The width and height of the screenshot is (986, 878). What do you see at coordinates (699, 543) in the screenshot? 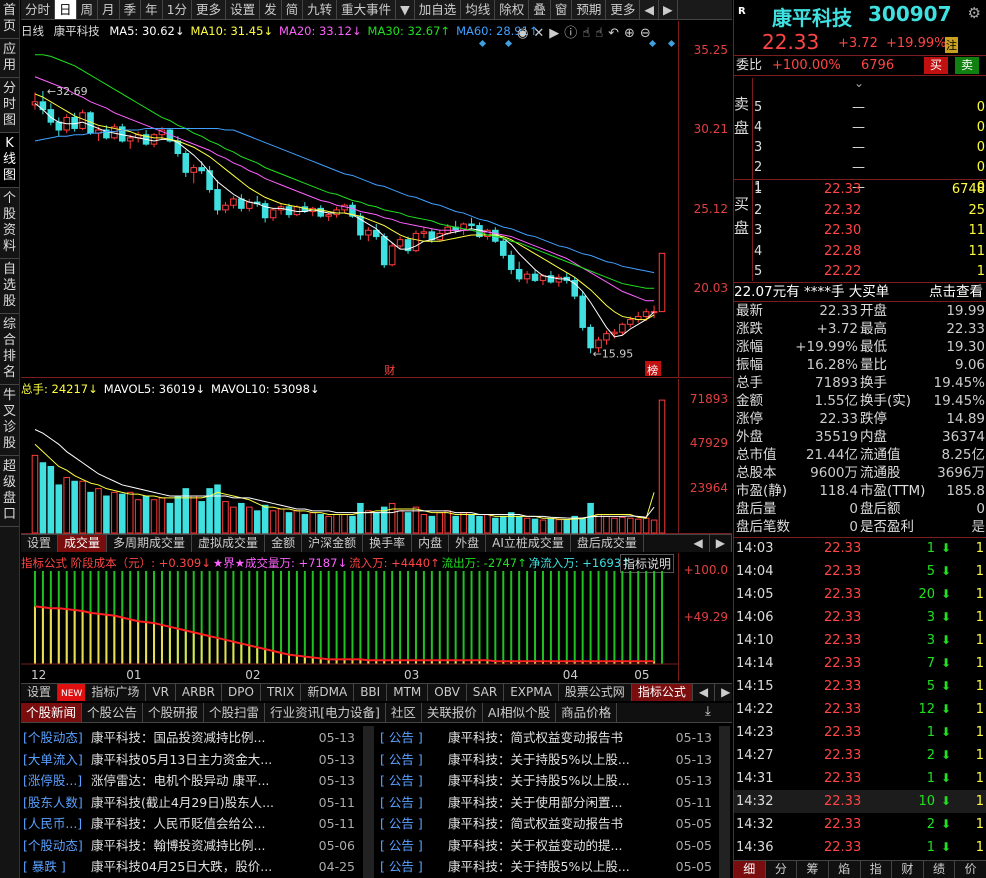
I see `tab-nav-prev: ◀` at bounding box center [699, 543].